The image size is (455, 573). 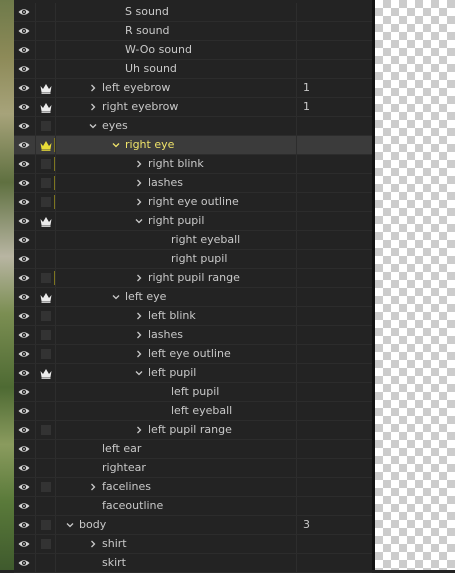 What do you see at coordinates (176, 69) in the screenshot?
I see `layer-name-cell: Uh sound` at bounding box center [176, 69].